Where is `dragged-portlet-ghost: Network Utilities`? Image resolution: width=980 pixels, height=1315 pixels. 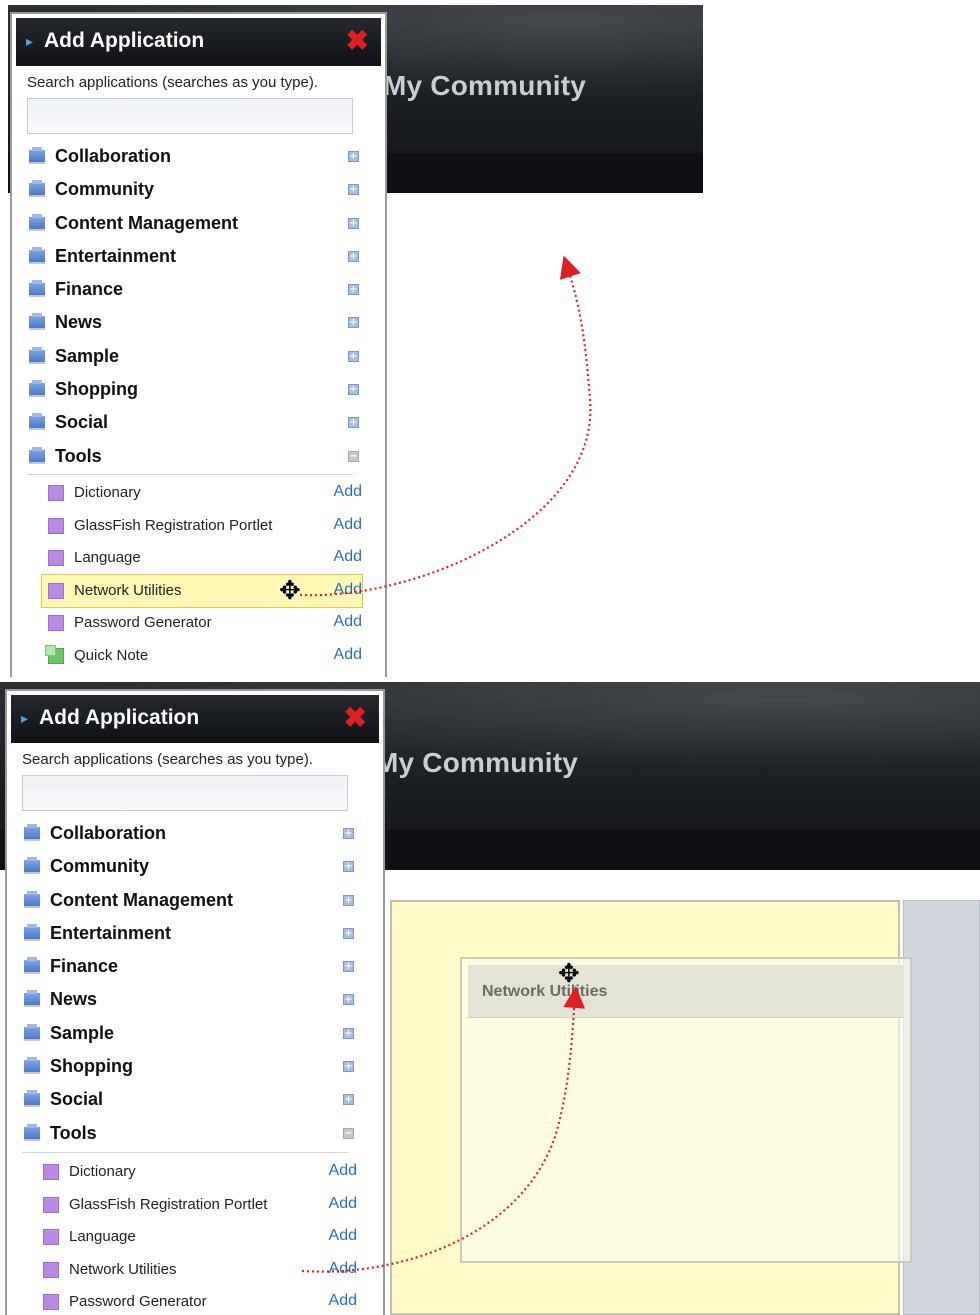
dragged-portlet-ghost: Network Utilities is located at coordinates (686, 1110).